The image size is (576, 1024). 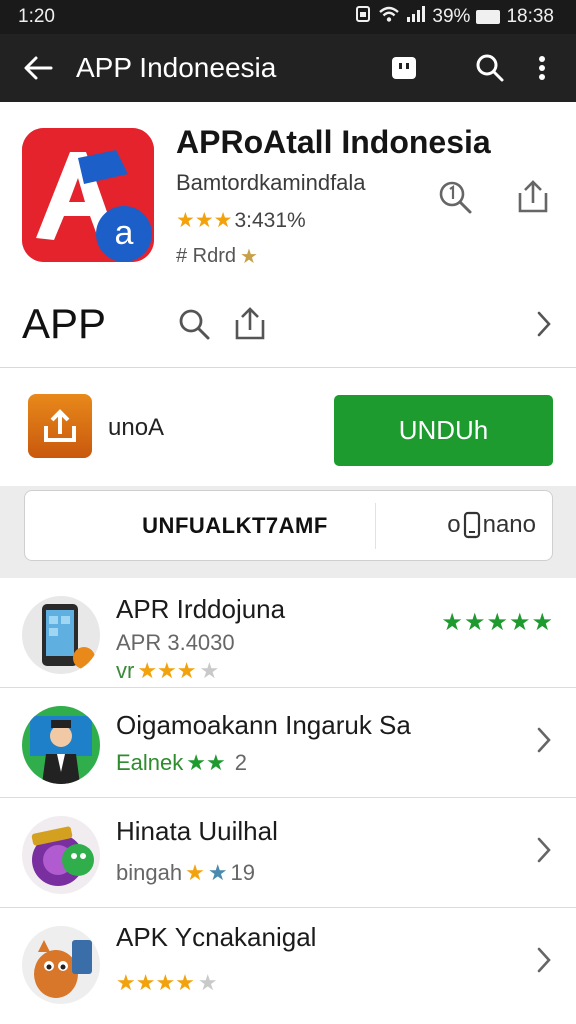 I want to click on list-item: APK Ycnakanigal ★★★★ ★, so click(x=288, y=960).